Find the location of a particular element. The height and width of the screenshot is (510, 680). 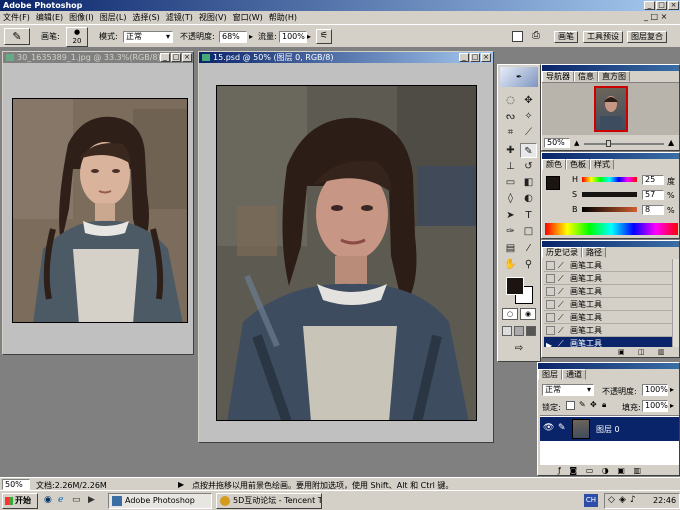

lock-transparent-icon is located at coordinates (570, 405).